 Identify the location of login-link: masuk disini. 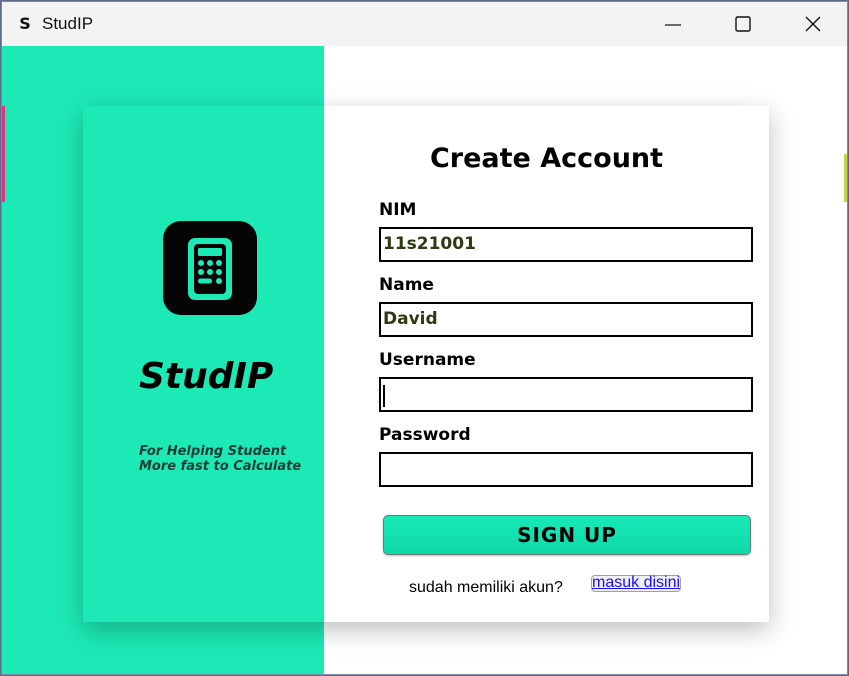
(636, 583).